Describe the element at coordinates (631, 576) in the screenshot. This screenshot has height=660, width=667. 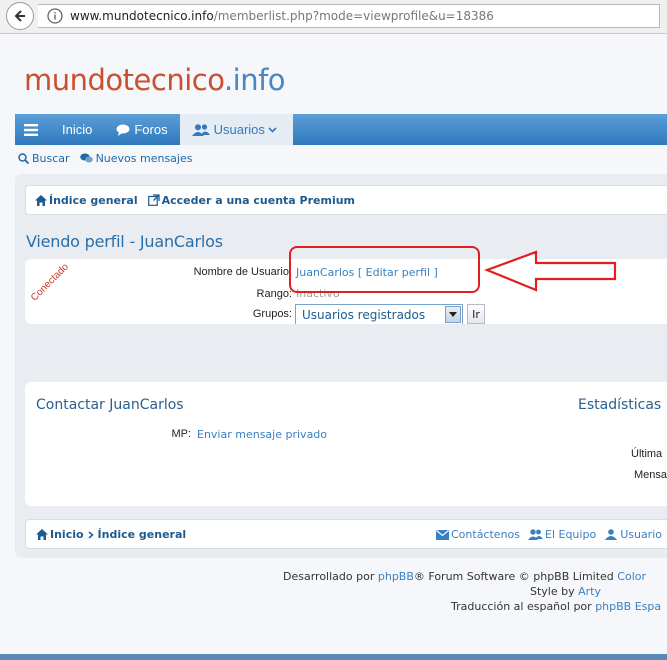
I see `color-link: Color` at that location.